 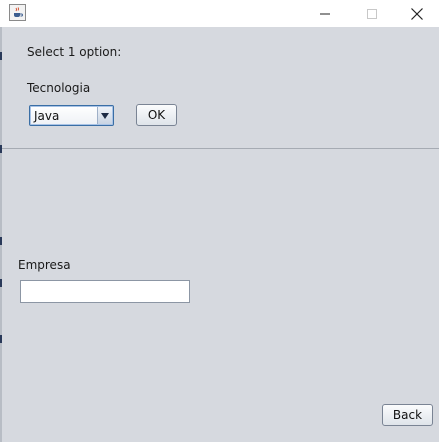 I want to click on title-bar, so click(x=219, y=13).